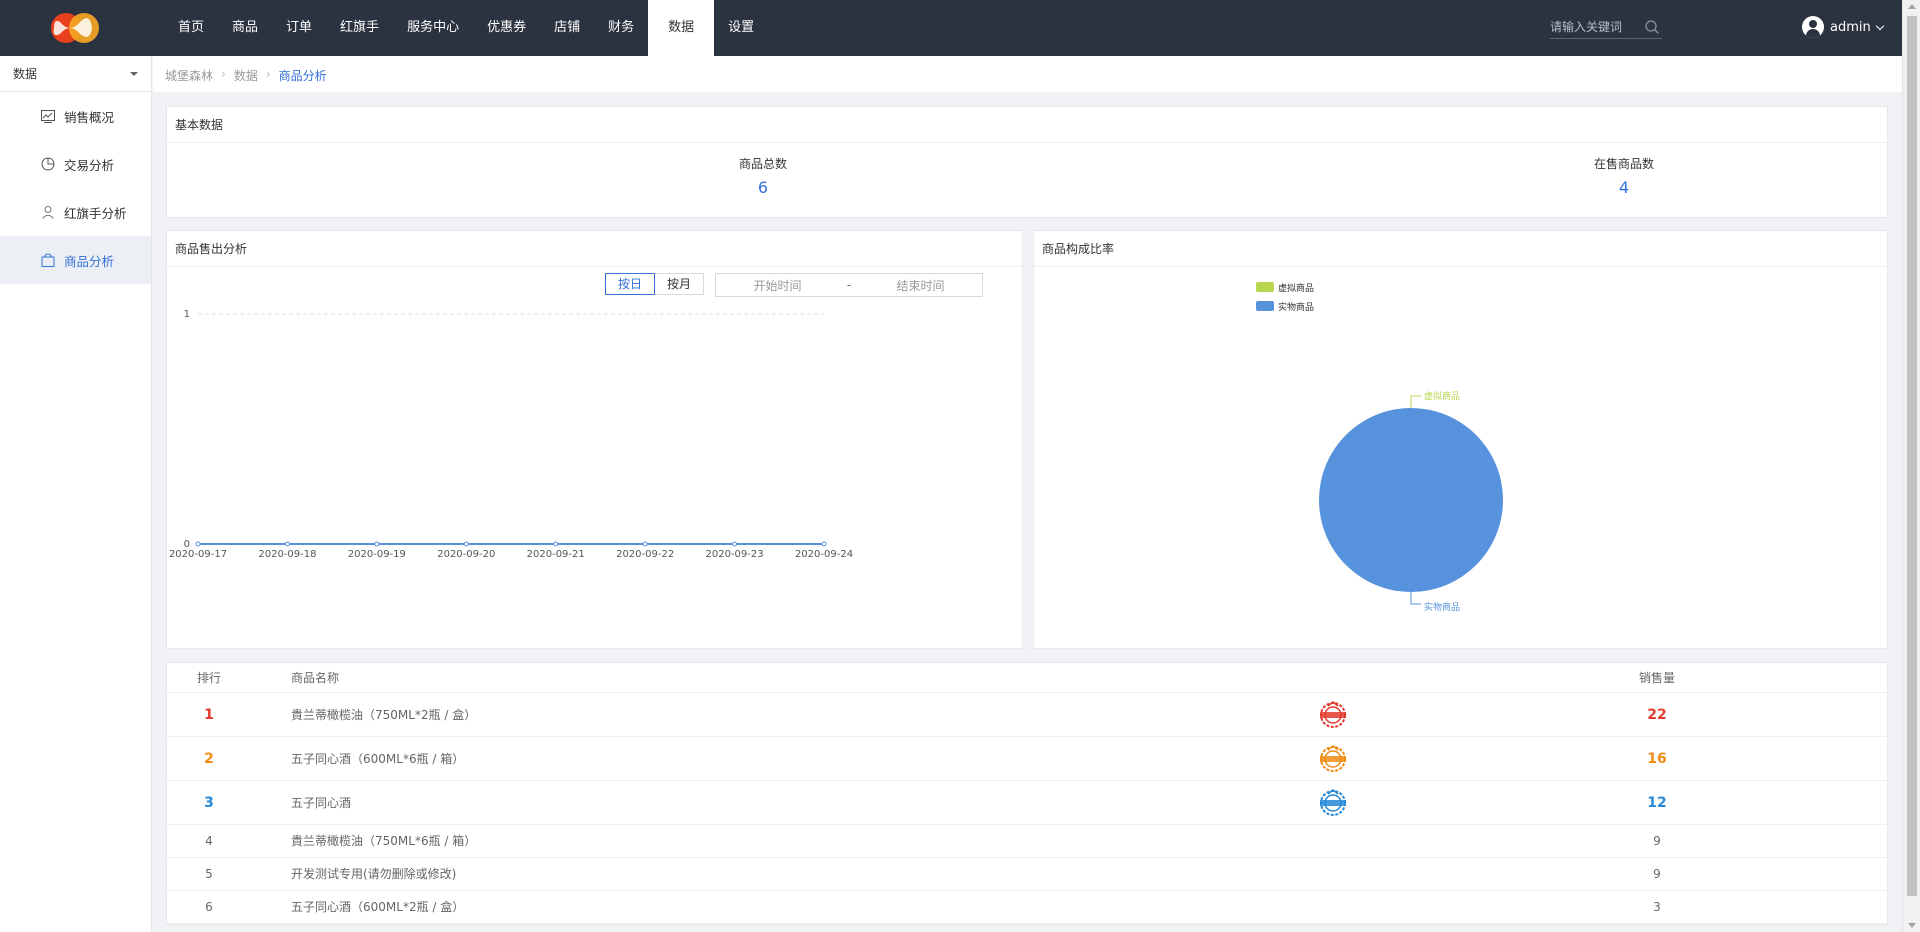  Describe the element at coordinates (48, 260) in the screenshot. I see `shopping-bag-icon` at that location.